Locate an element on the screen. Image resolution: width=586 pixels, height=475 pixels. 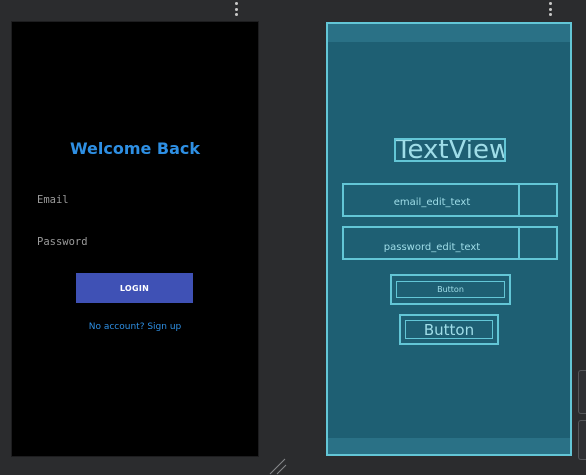
blueprint-email-field: email_edit_text is located at coordinates (450, 200).